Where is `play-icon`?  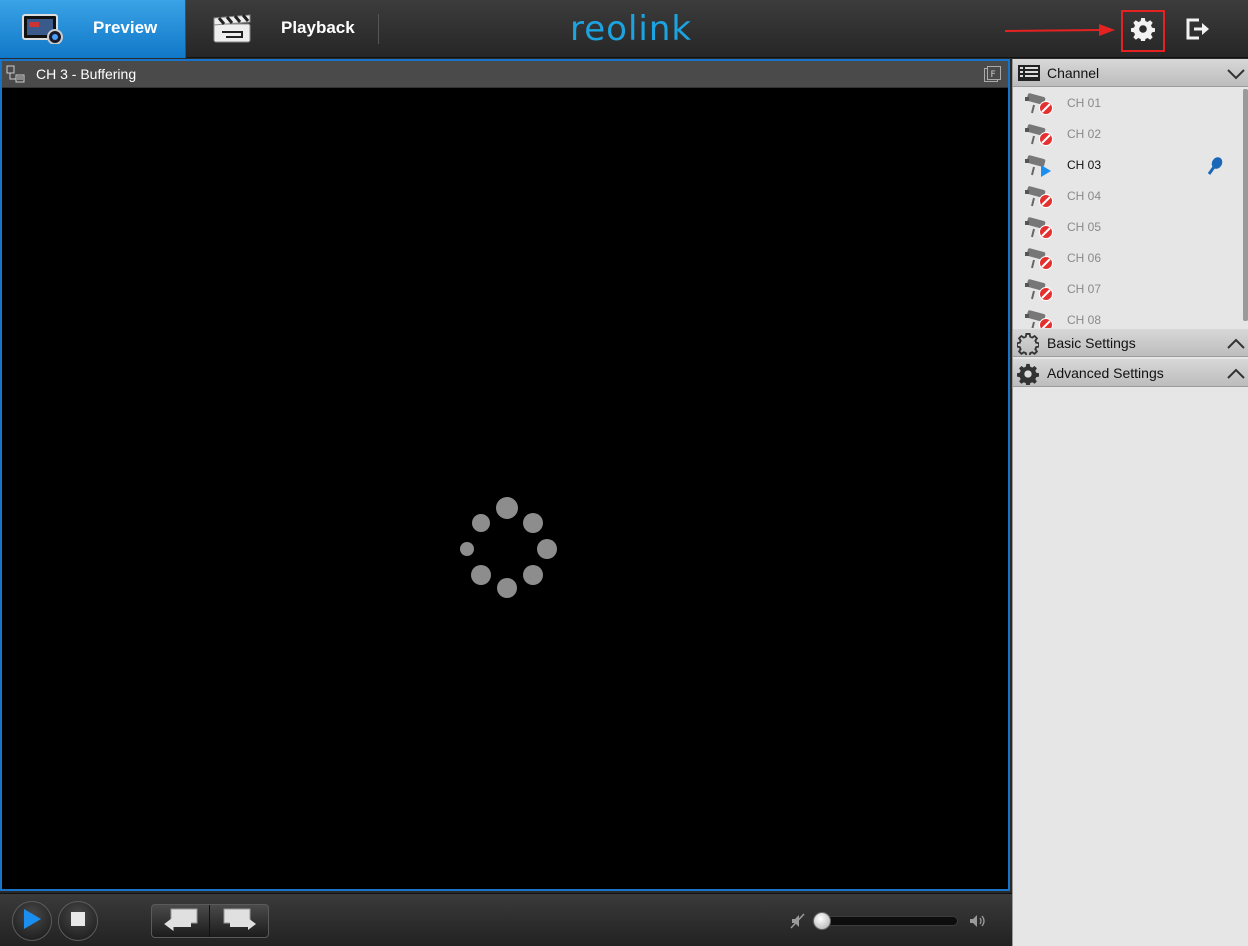
play-icon is located at coordinates (32, 921).